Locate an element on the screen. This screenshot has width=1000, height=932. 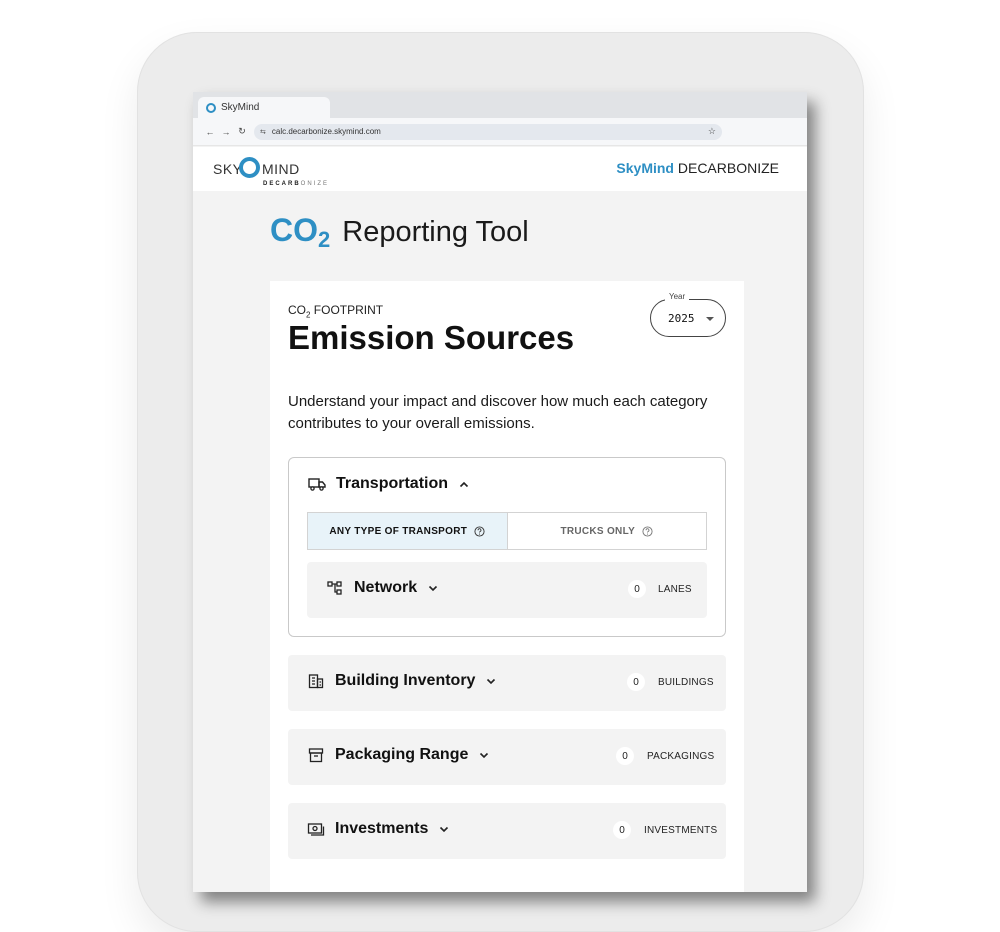
network-label: Network is located at coordinates (386, 587).